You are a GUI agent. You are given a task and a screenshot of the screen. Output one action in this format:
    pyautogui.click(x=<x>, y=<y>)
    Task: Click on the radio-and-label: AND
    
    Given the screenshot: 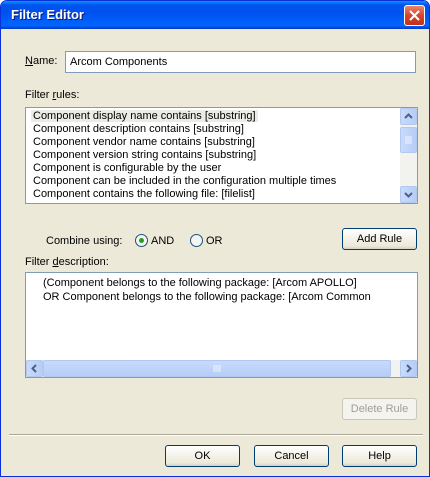 What is the action you would take?
    pyautogui.click(x=162, y=241)
    